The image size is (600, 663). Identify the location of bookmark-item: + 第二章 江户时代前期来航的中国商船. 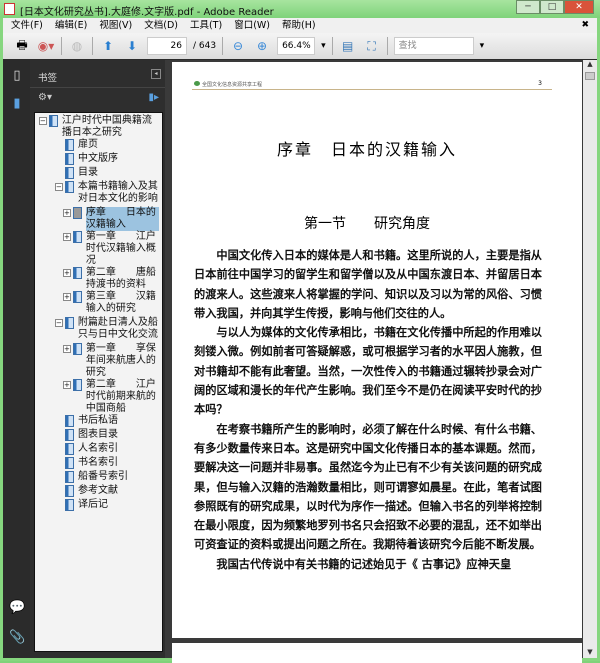
(111, 397).